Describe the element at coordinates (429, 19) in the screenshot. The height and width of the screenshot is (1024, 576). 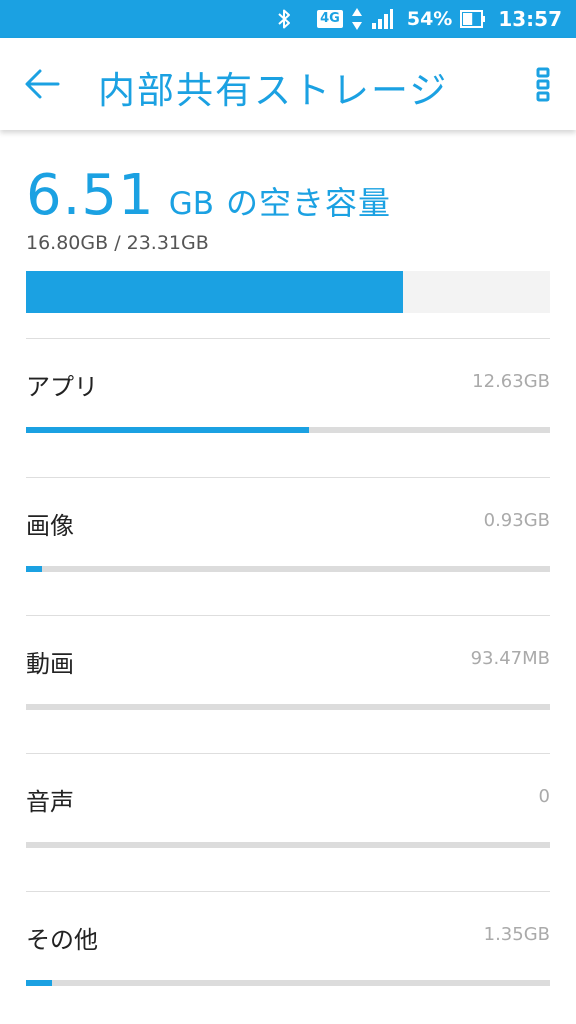
I see `battery-percent: 54%` at that location.